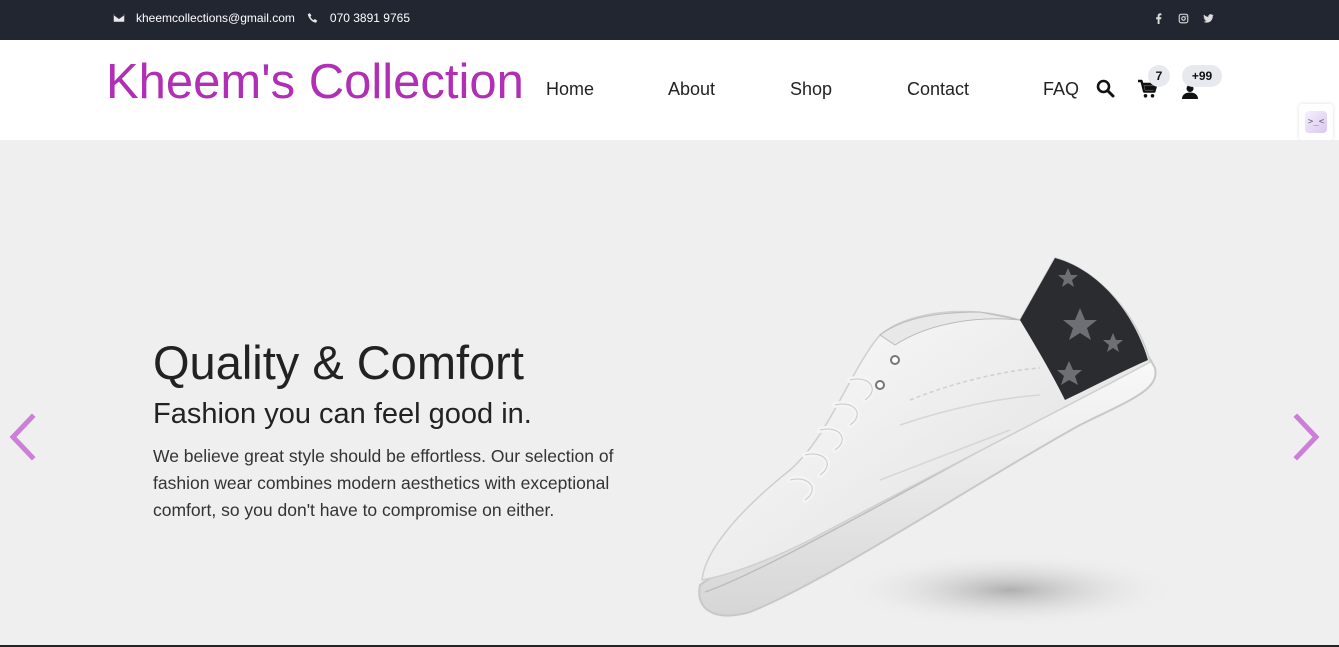 The width and height of the screenshot is (1339, 647). I want to click on nav-shop: Shop, so click(811, 89).